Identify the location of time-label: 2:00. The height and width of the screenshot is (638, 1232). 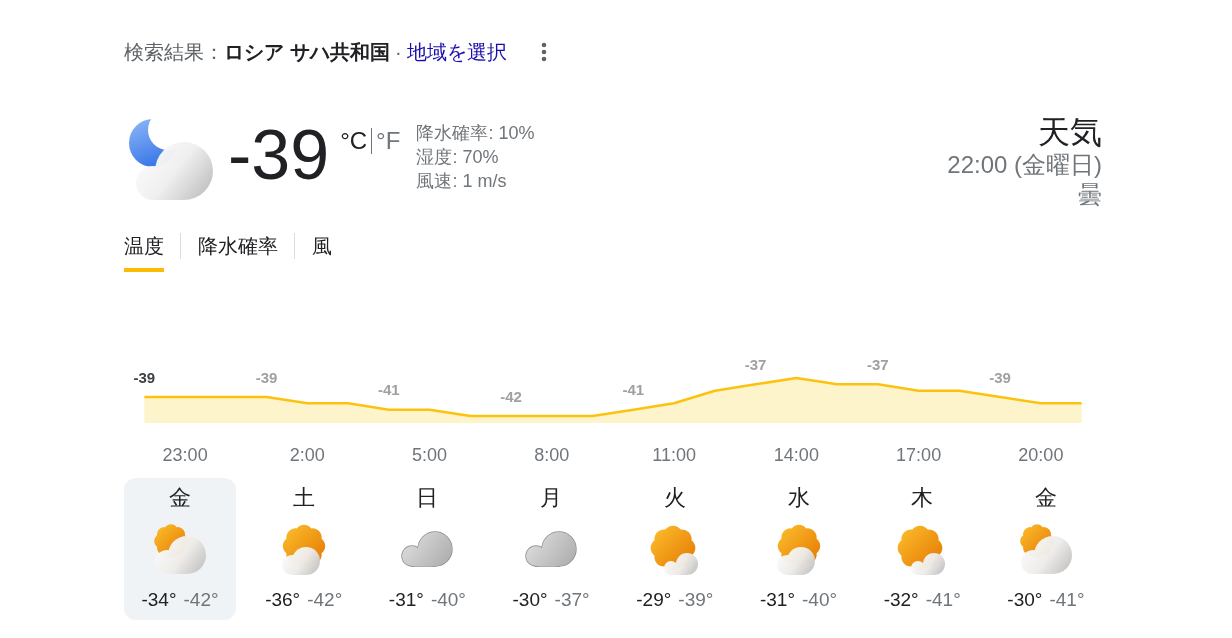
(307, 455).